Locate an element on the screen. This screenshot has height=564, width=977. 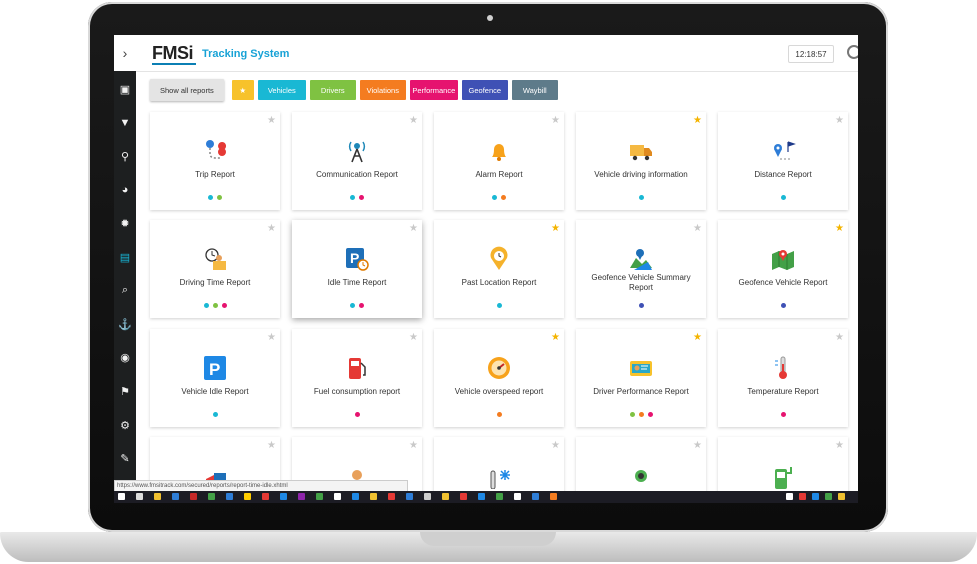
filter-drivers-button: Drivers is located at coordinates (332, 90).